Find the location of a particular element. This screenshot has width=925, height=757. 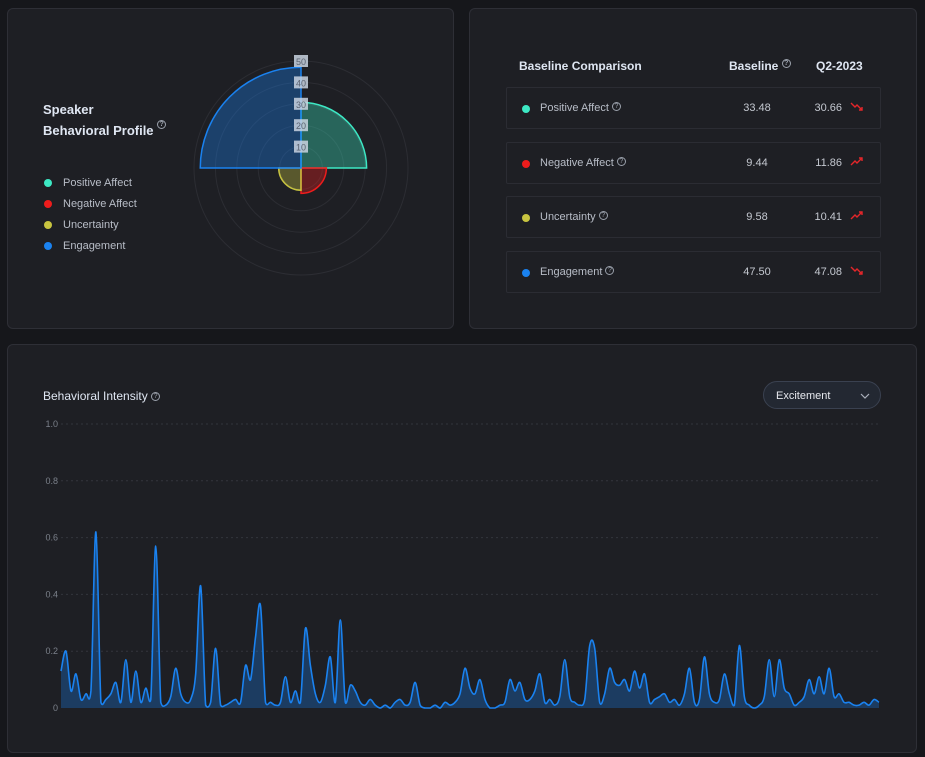

period-value: 47.08 is located at coordinates (828, 271).